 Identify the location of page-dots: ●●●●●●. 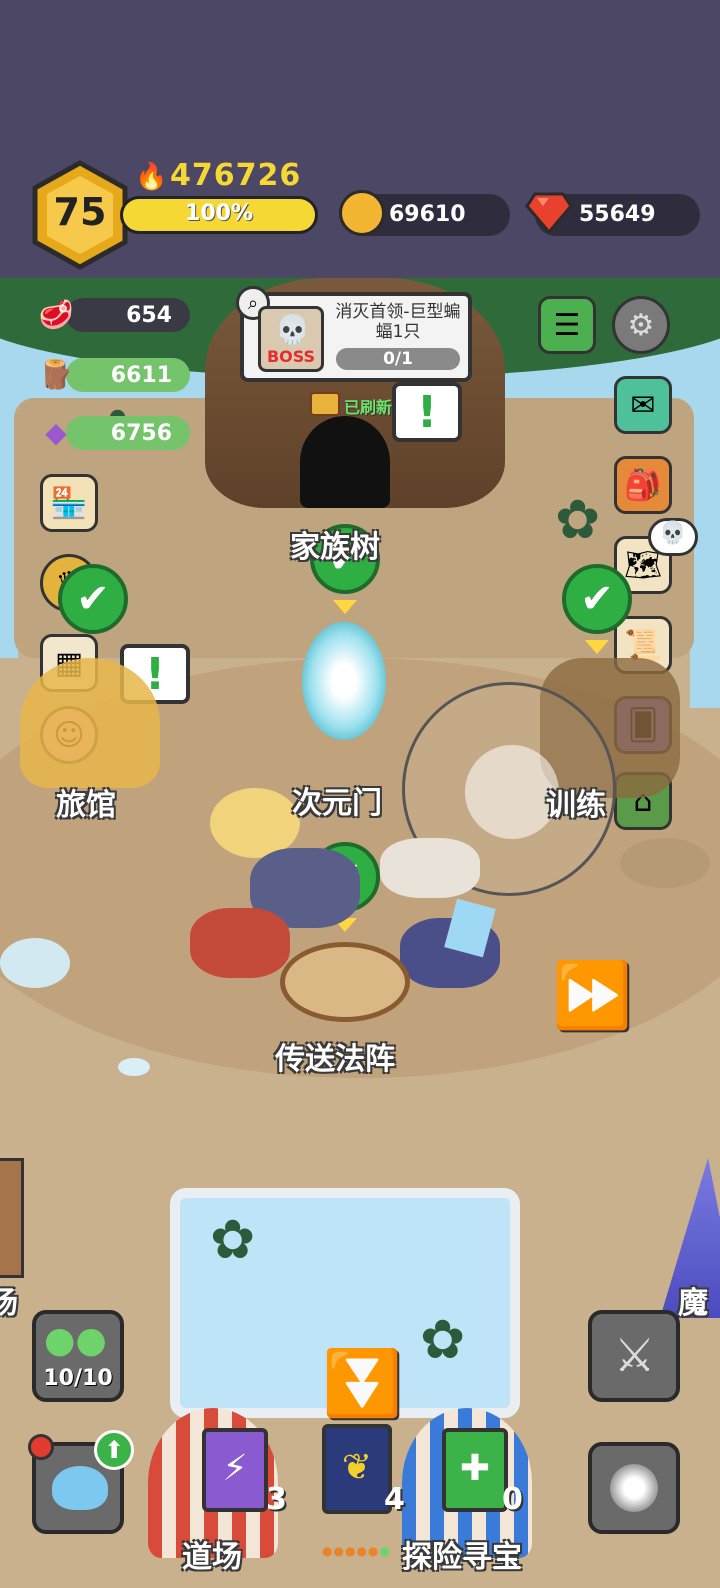
(356, 1551).